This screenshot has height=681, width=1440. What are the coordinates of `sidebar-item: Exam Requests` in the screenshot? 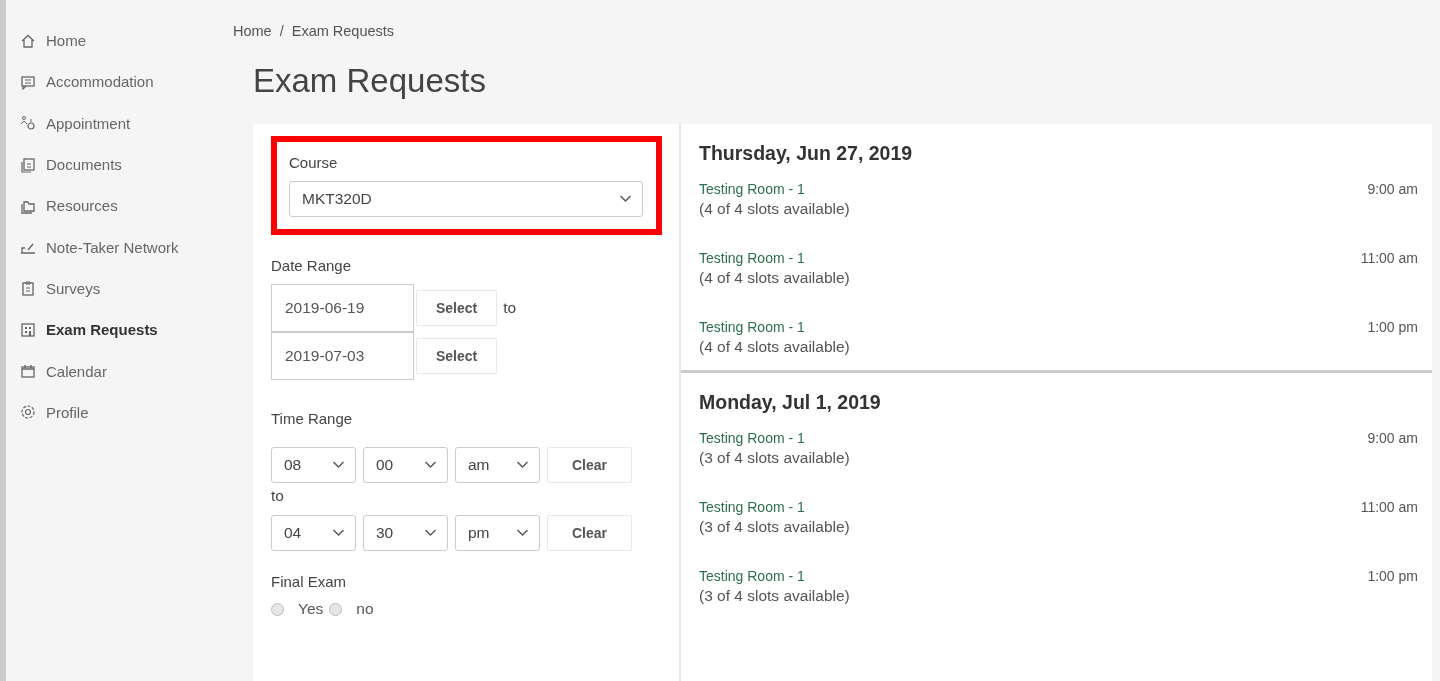 It's located at (115, 330).